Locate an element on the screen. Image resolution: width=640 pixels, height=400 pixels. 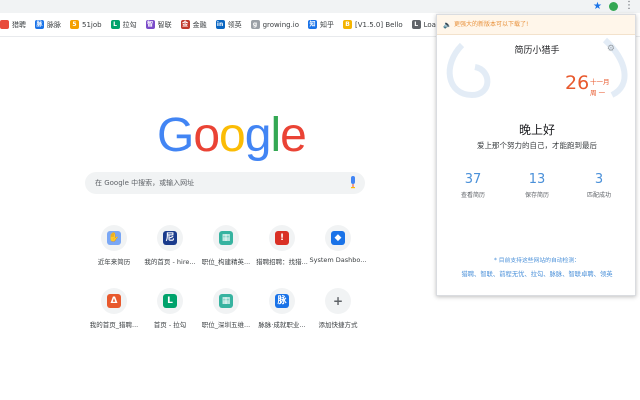
bookmark-label: 51job is located at coordinates (92, 24).